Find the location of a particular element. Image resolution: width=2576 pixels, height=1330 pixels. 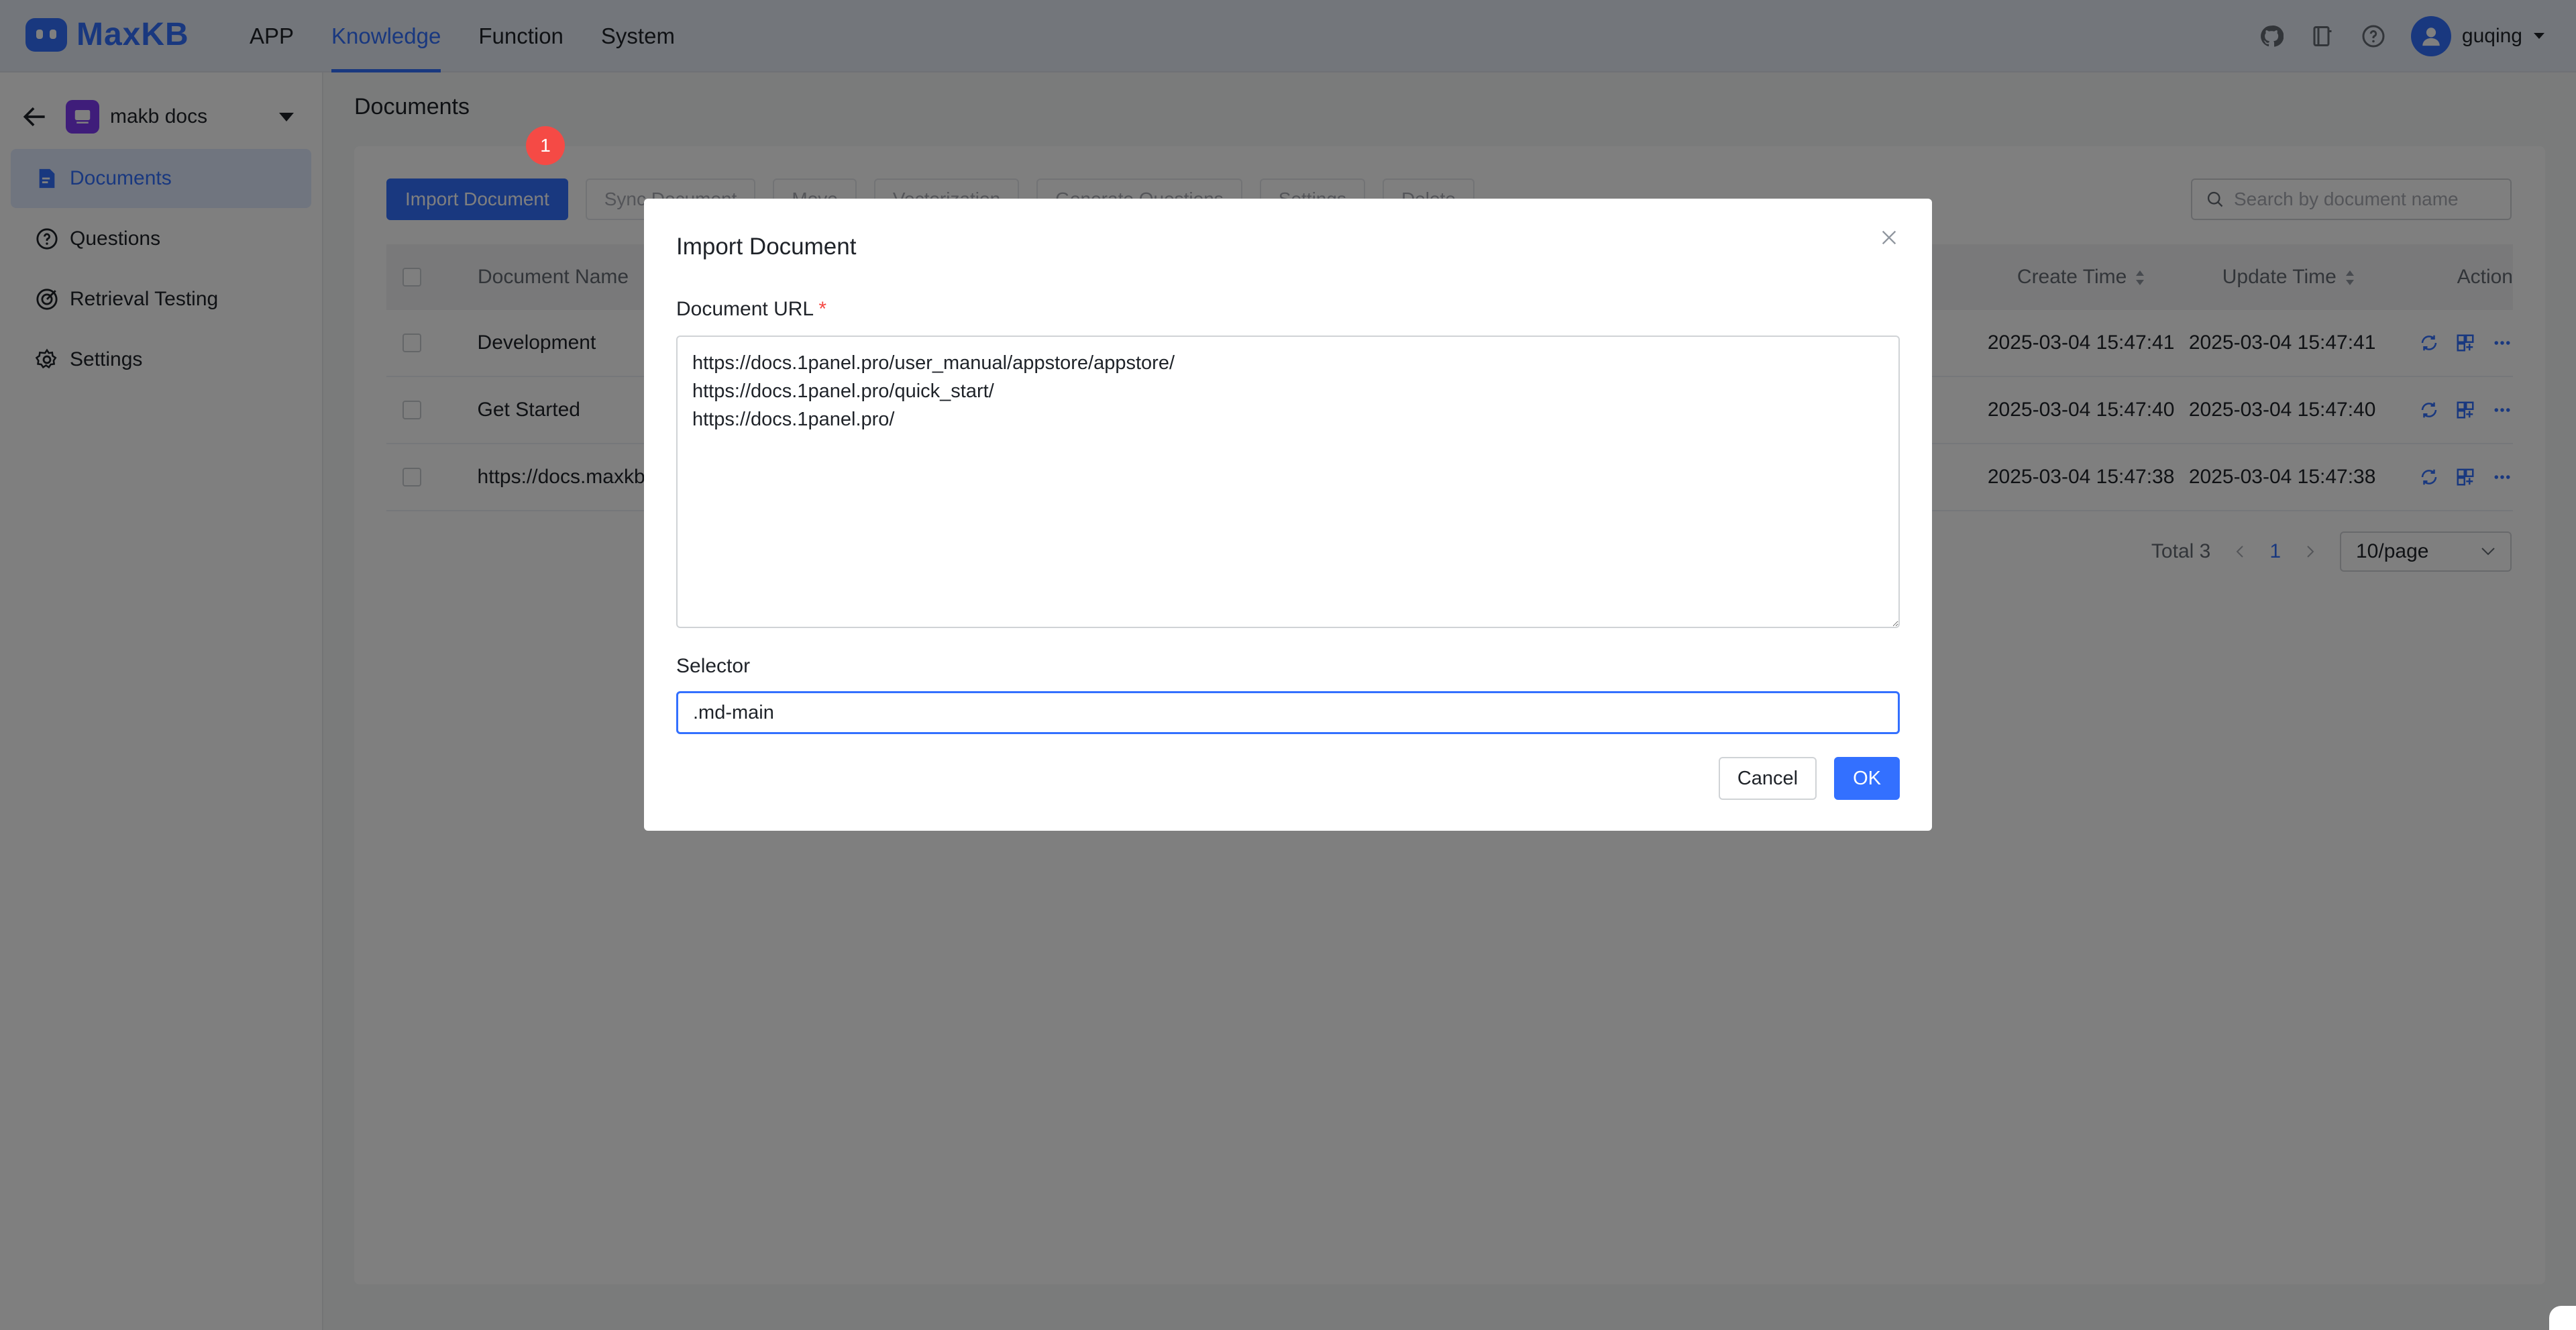

dialog-title: Import Document is located at coordinates (766, 247).